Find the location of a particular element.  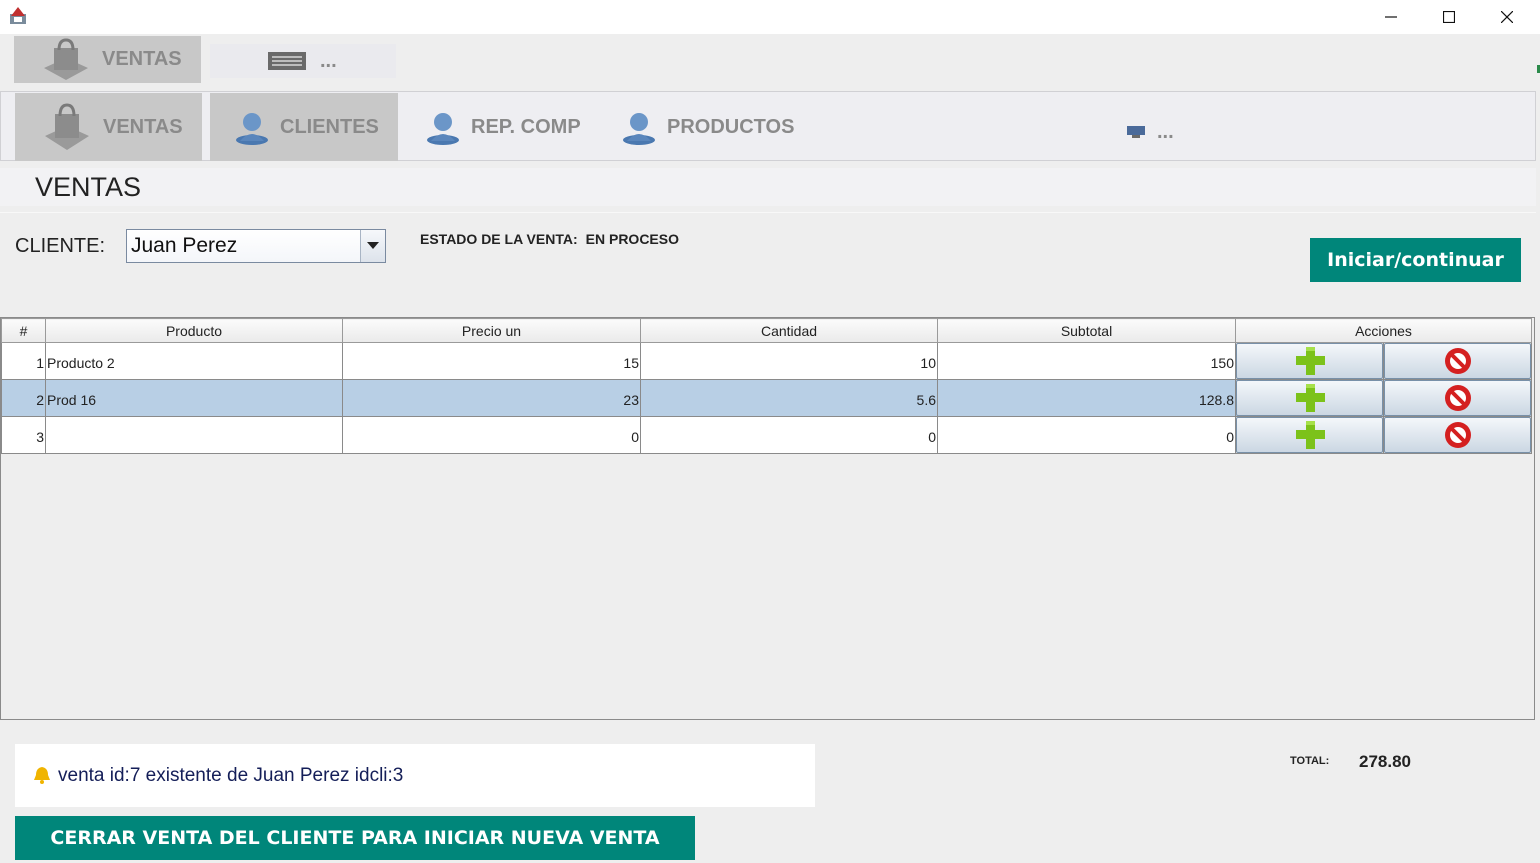

cliente-label: CLIENTE: is located at coordinates (60, 246).